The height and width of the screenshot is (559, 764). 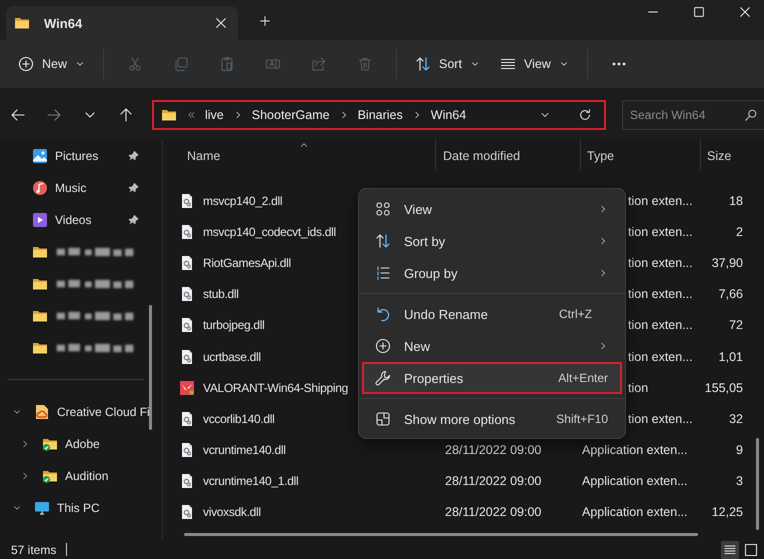 I want to click on synced-folder-icon, so click(x=50, y=476).